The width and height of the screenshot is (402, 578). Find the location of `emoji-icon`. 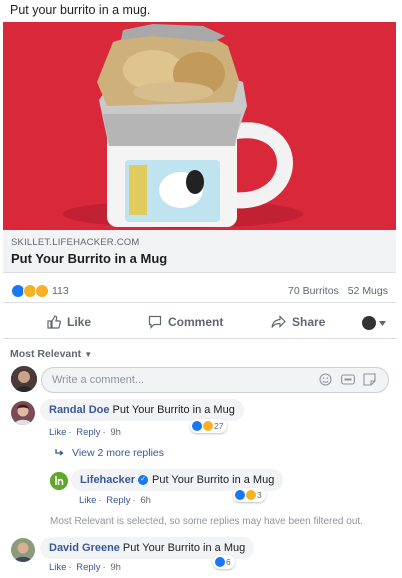

emoji-icon is located at coordinates (325, 379).